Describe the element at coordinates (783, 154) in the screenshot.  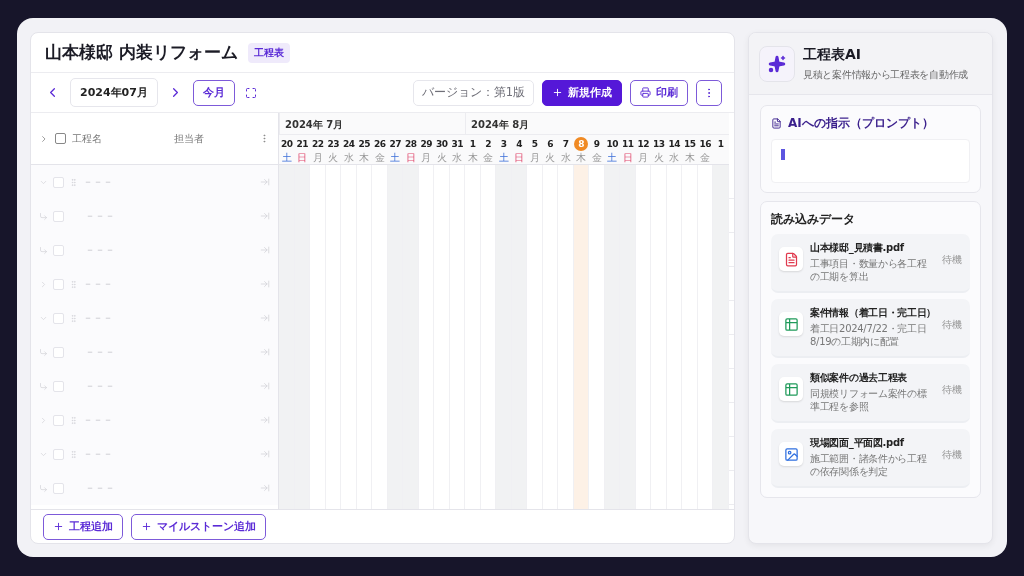
I see `text-cursor` at that location.